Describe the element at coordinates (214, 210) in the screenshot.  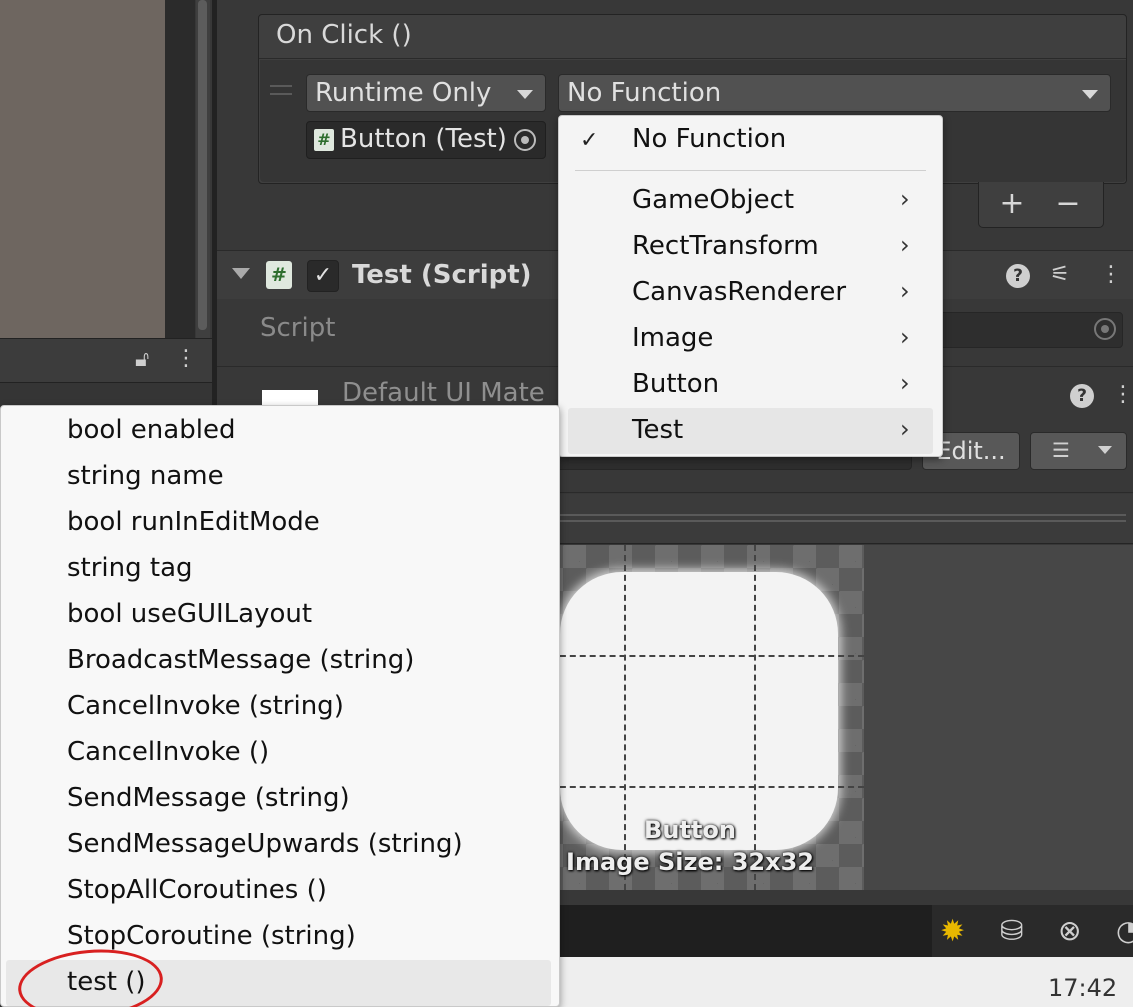
I see `panel-divider` at that location.